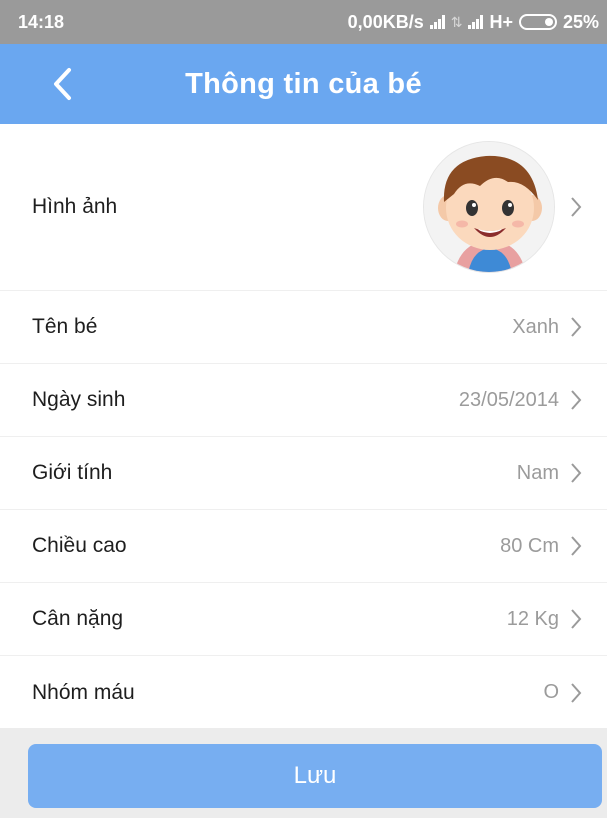  Describe the element at coordinates (385, 21) in the screenshot. I see `network-speed: 0,00KB/s` at that location.